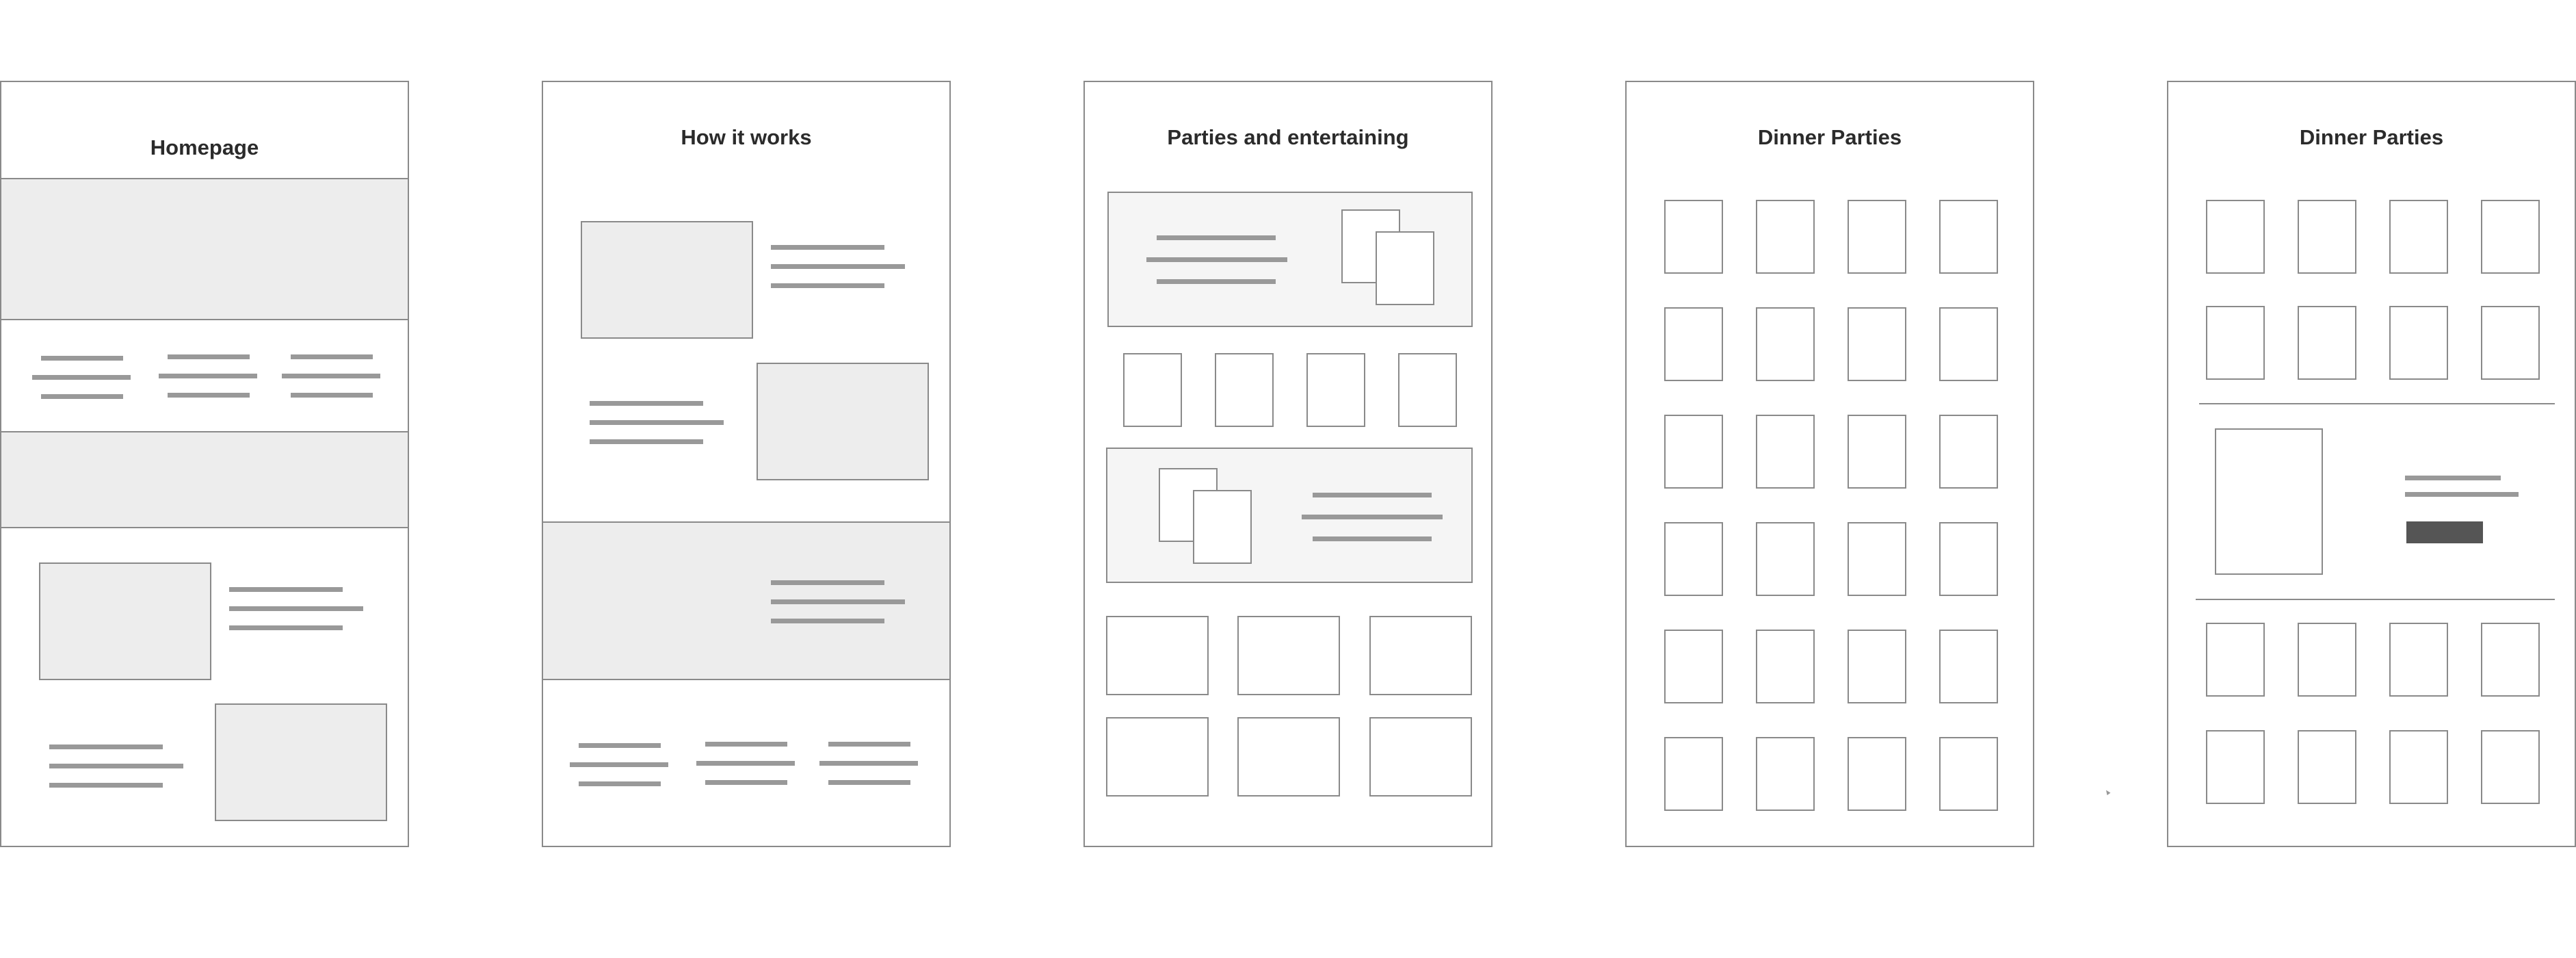 The image size is (2576, 958). I want to click on frame-title: Parties and entertaining, so click(1288, 137).